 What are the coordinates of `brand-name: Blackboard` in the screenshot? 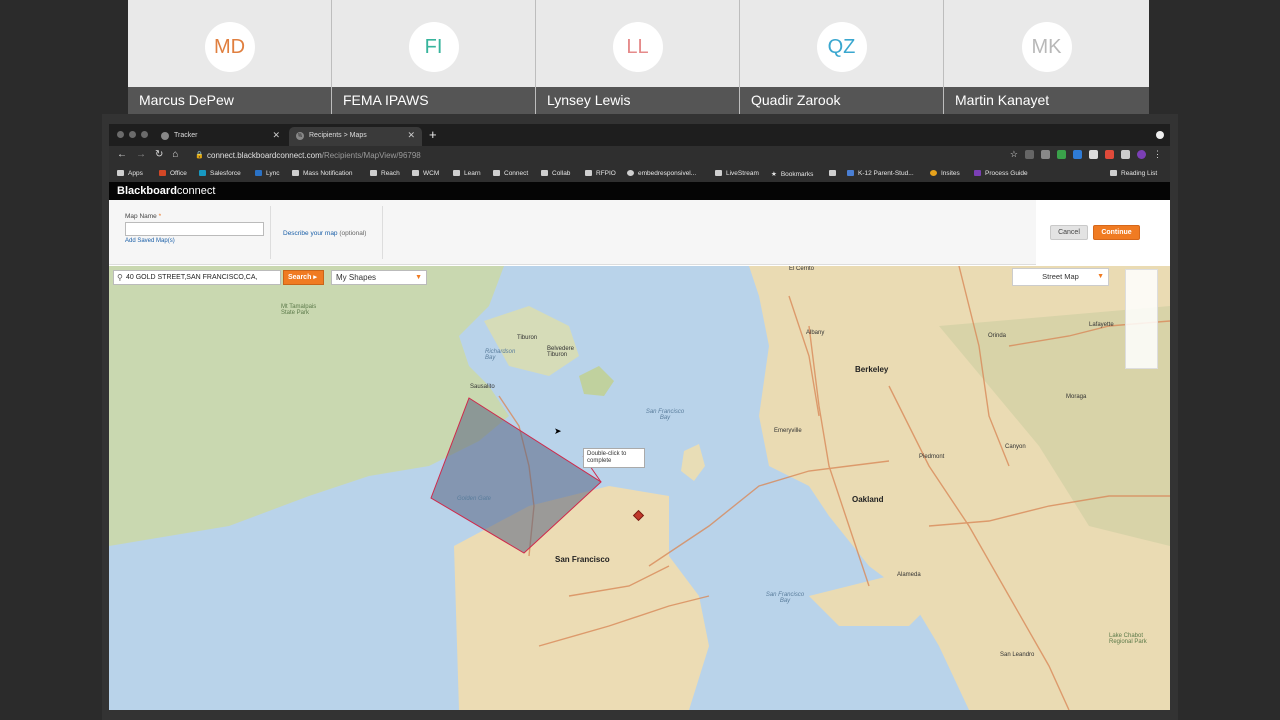 It's located at (147, 191).